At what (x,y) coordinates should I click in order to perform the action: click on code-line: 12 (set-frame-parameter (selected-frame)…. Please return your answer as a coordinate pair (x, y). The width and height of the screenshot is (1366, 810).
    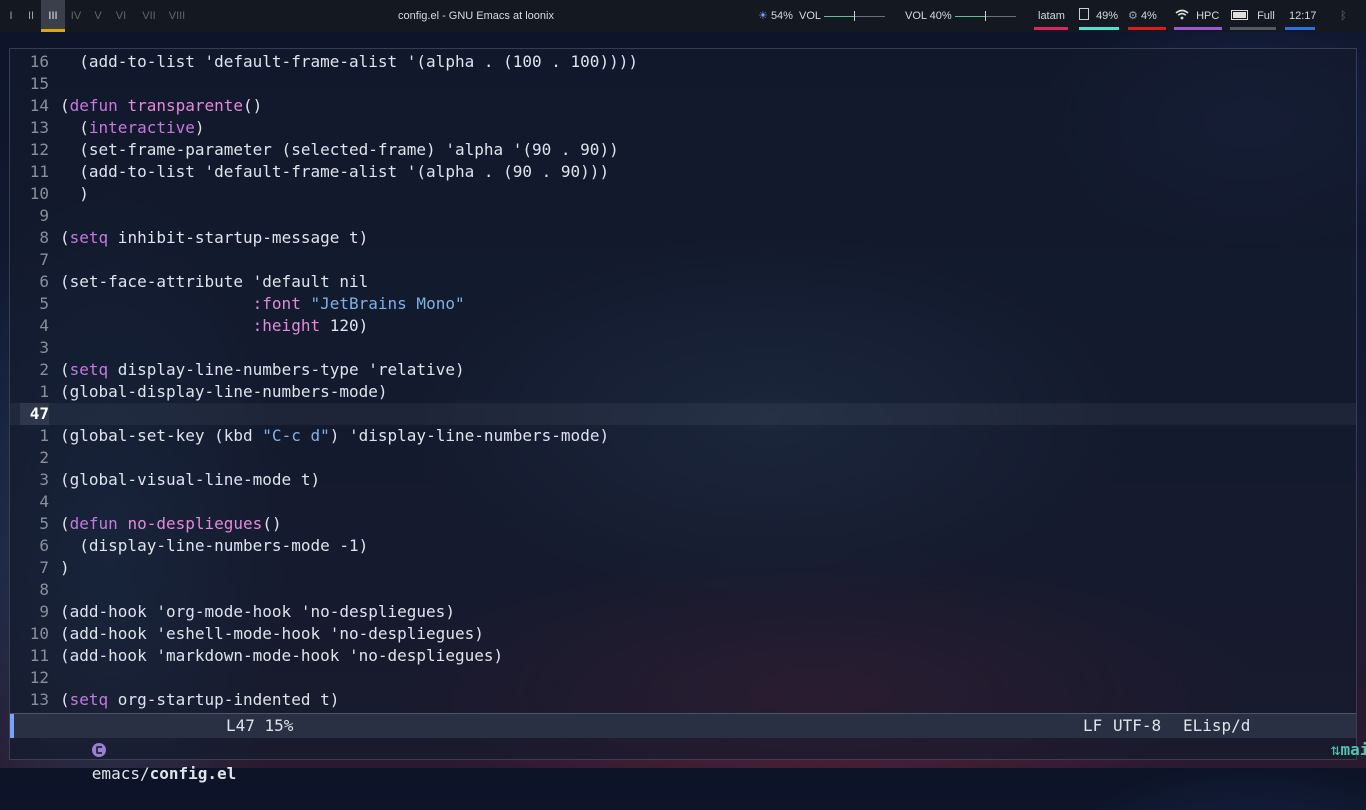
    Looking at the image, I should click on (683, 150).